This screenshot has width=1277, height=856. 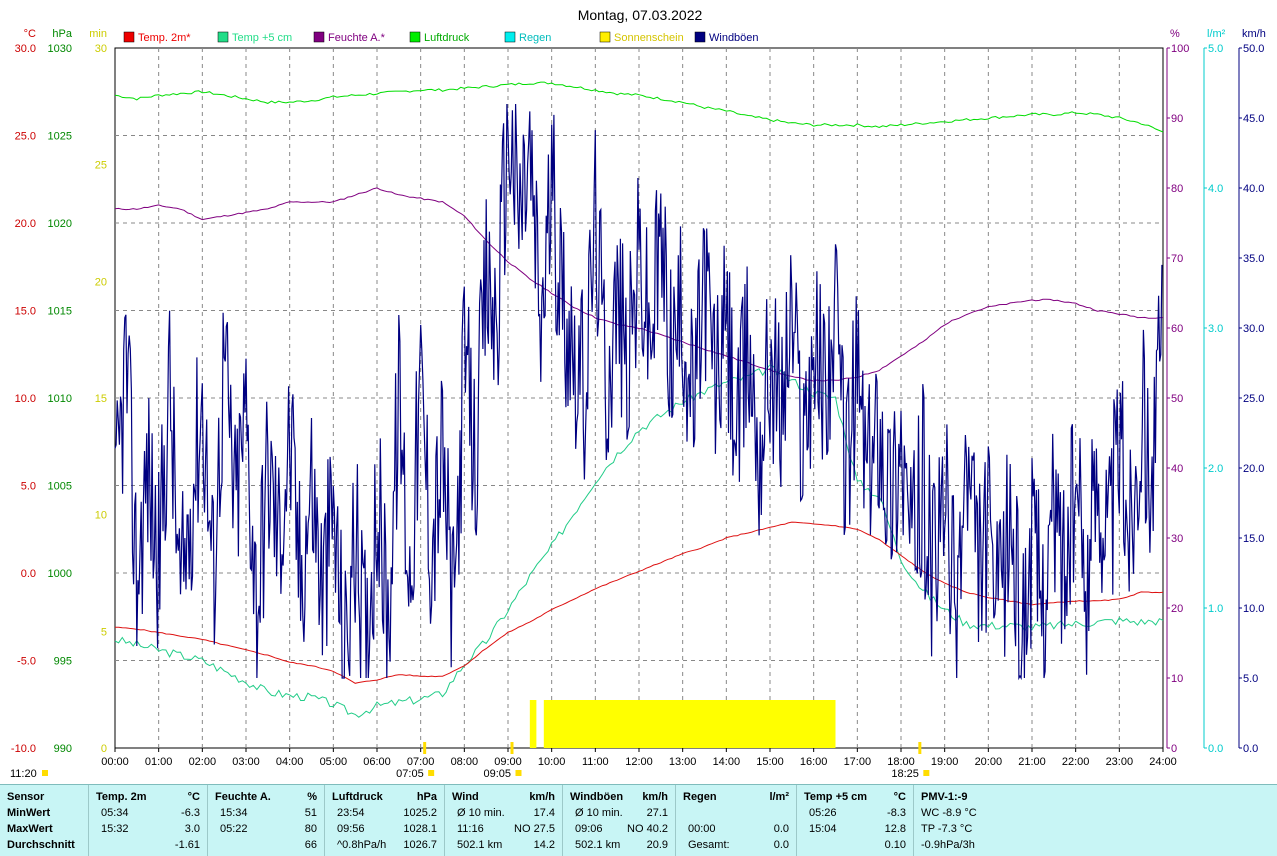 What do you see at coordinates (148, 820) in the screenshot?
I see `stats-column: Temp. 2m °C 05:34 -6.3 15:32 3.0 -1.61` at bounding box center [148, 820].